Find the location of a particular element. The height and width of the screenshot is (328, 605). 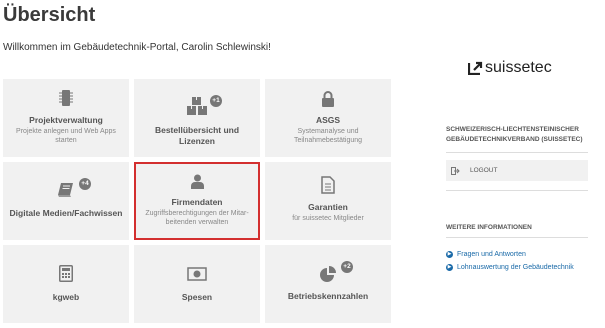

tile-title: kgweb is located at coordinates (66, 297).